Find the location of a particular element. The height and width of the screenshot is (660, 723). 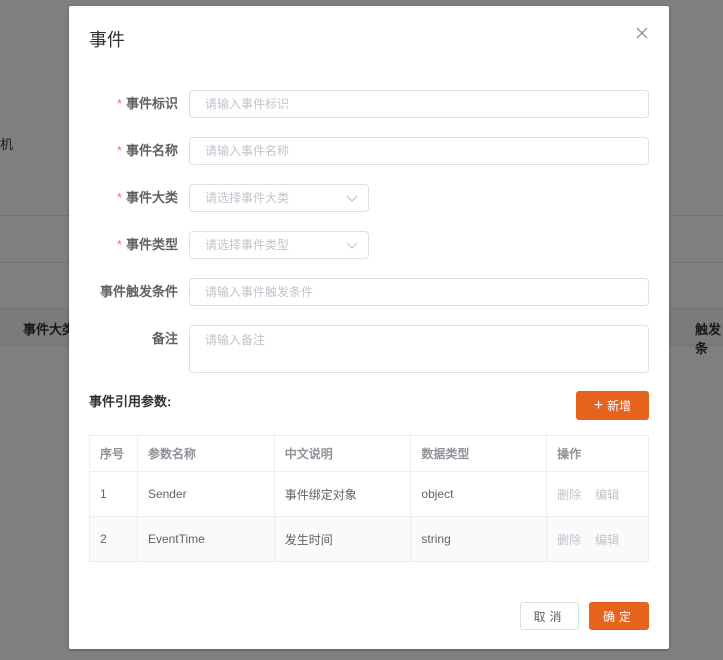

confirm-button: 确定 is located at coordinates (619, 616).